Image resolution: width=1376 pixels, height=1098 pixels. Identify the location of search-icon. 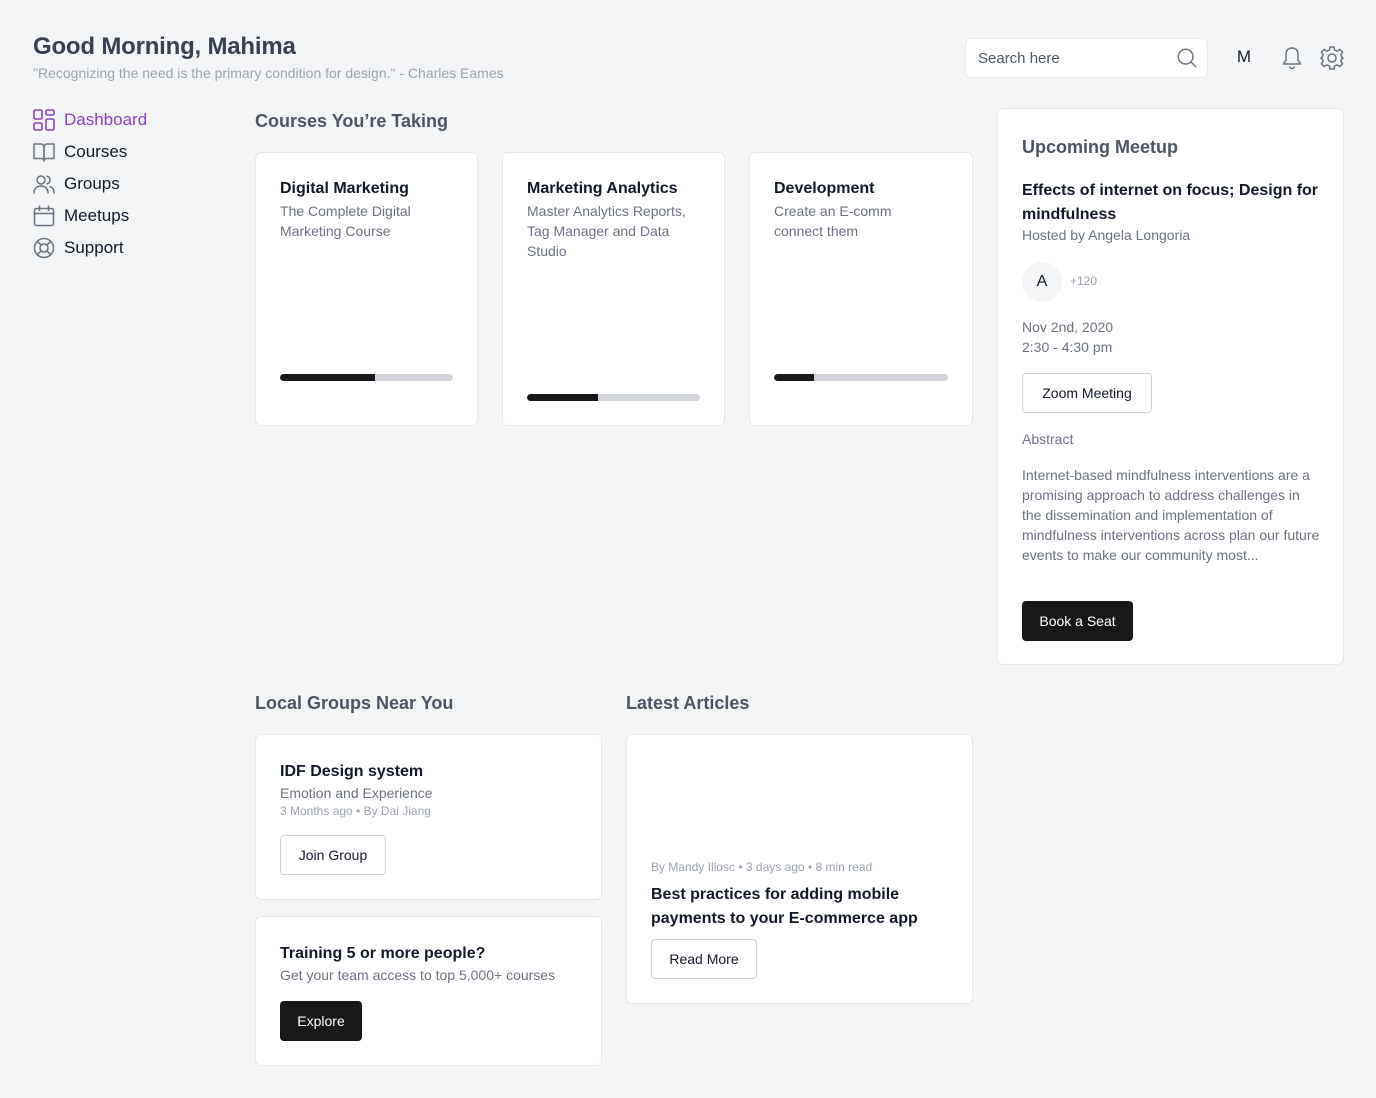
(1187, 58).